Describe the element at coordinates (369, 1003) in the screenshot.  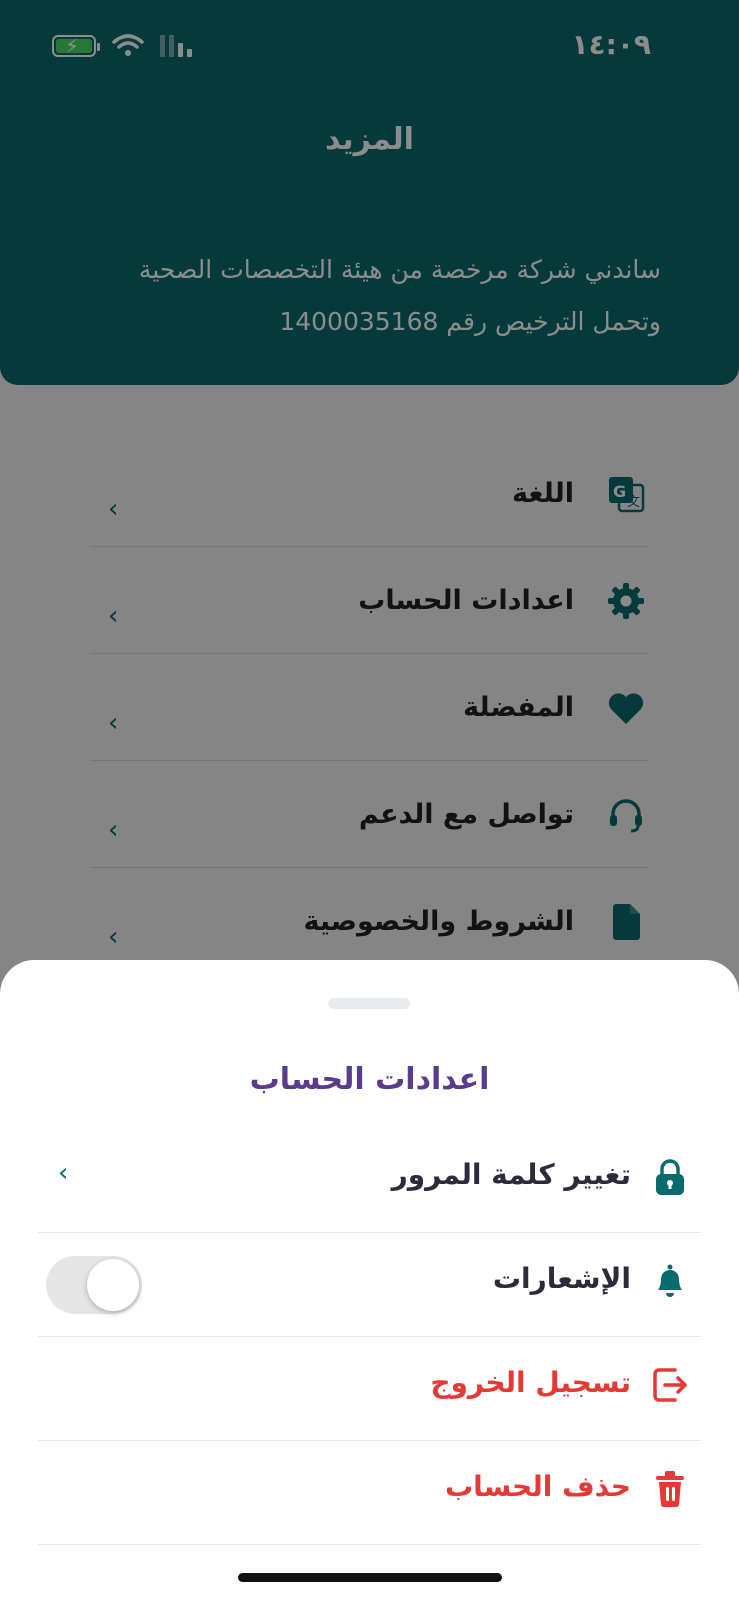
I see `sheet-grabber` at that location.